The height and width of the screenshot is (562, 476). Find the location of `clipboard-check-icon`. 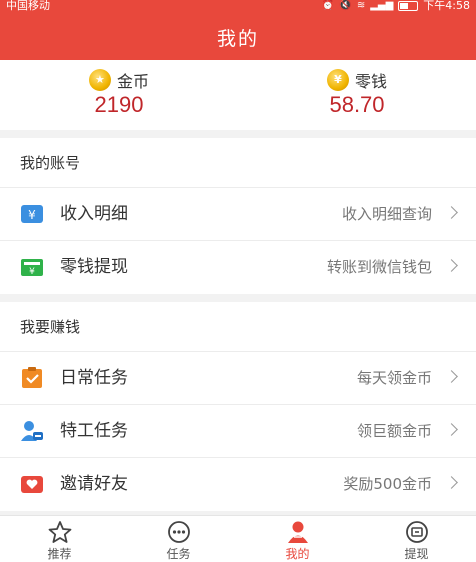

clipboard-check-icon is located at coordinates (32, 378).